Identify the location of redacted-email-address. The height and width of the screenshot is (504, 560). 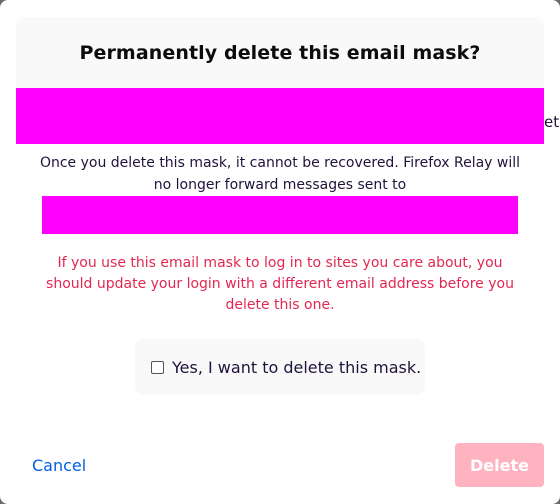
(280, 215).